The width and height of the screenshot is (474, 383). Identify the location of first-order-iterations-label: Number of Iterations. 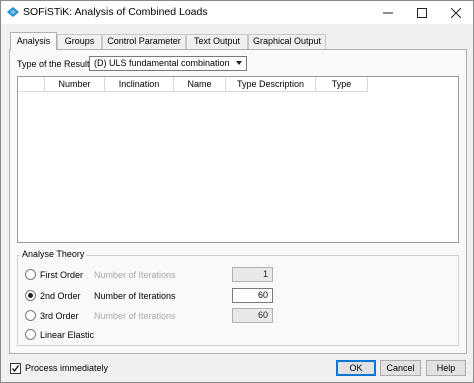
(135, 275).